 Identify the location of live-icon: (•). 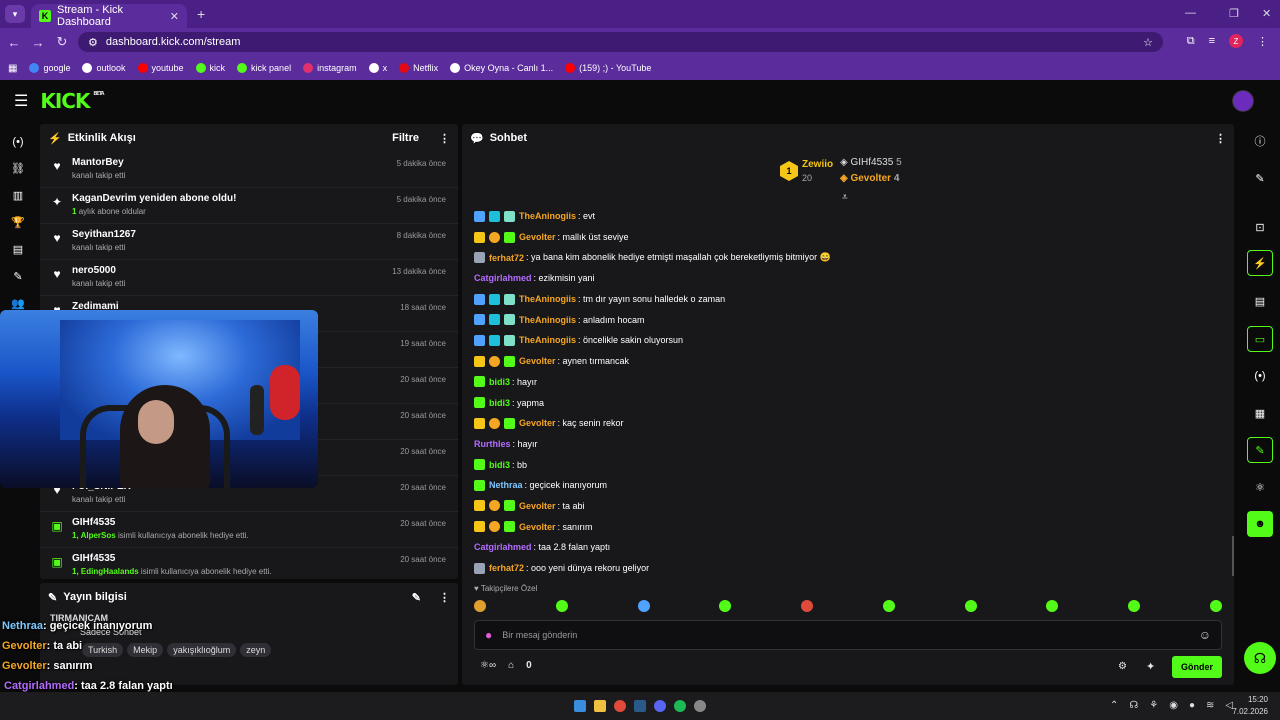
(18, 141).